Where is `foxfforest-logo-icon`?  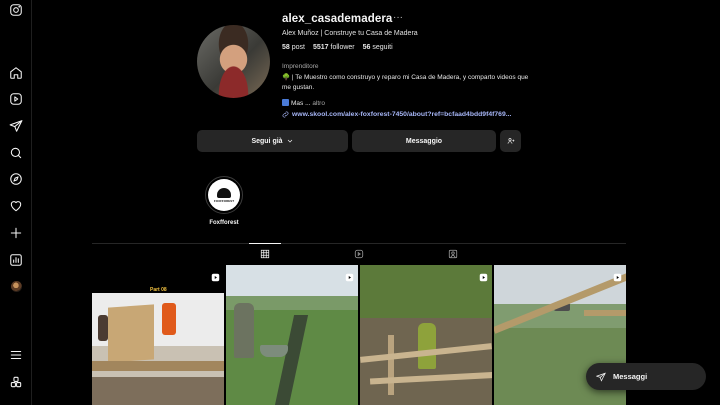
foxfforest-logo-icon is located at coordinates (224, 192).